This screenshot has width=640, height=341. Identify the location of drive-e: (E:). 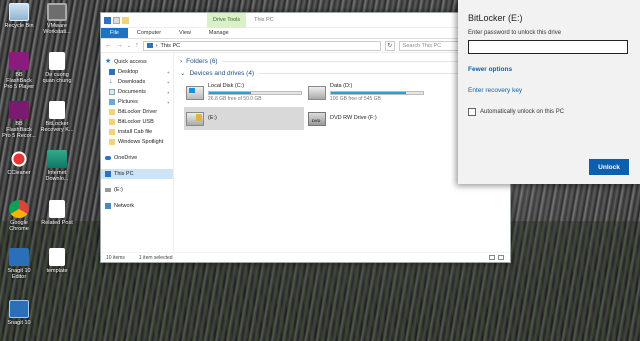
(244, 118).